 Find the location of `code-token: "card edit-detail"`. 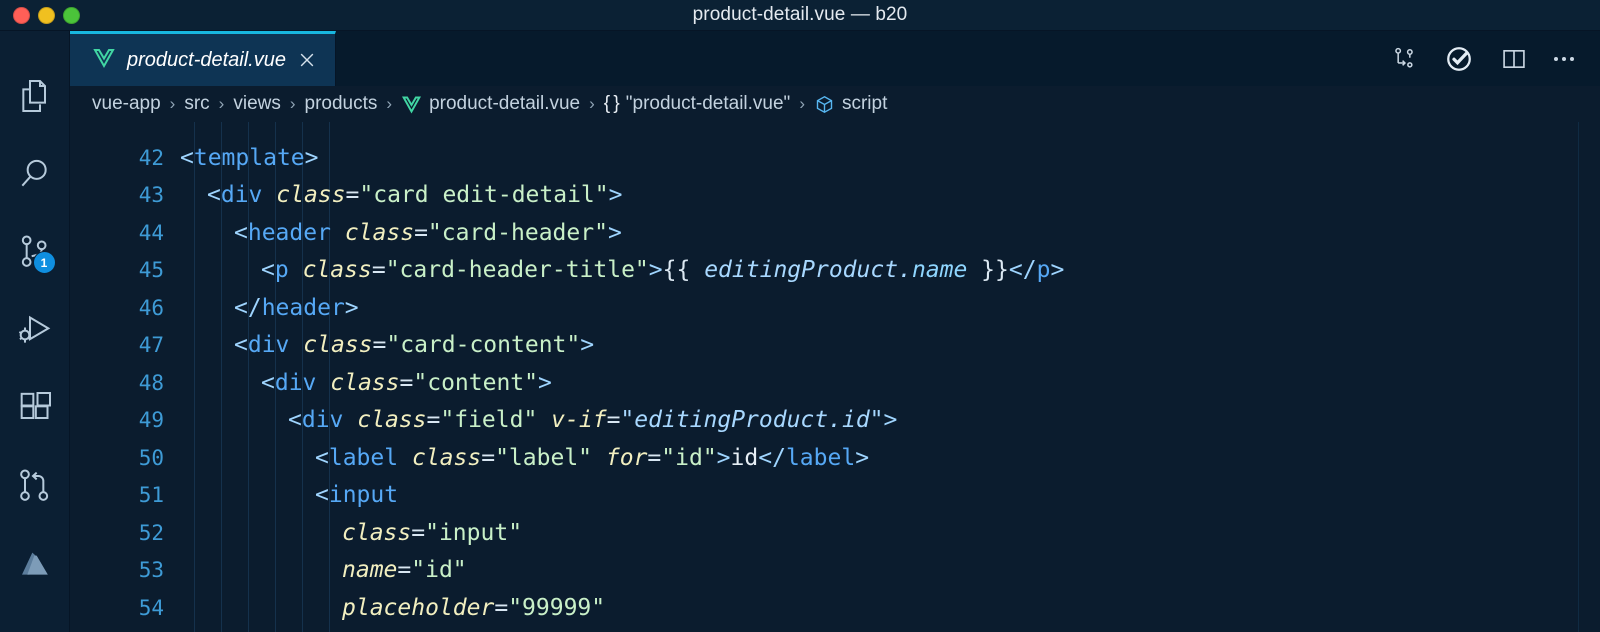

code-token: "card edit-detail" is located at coordinates (484, 195).